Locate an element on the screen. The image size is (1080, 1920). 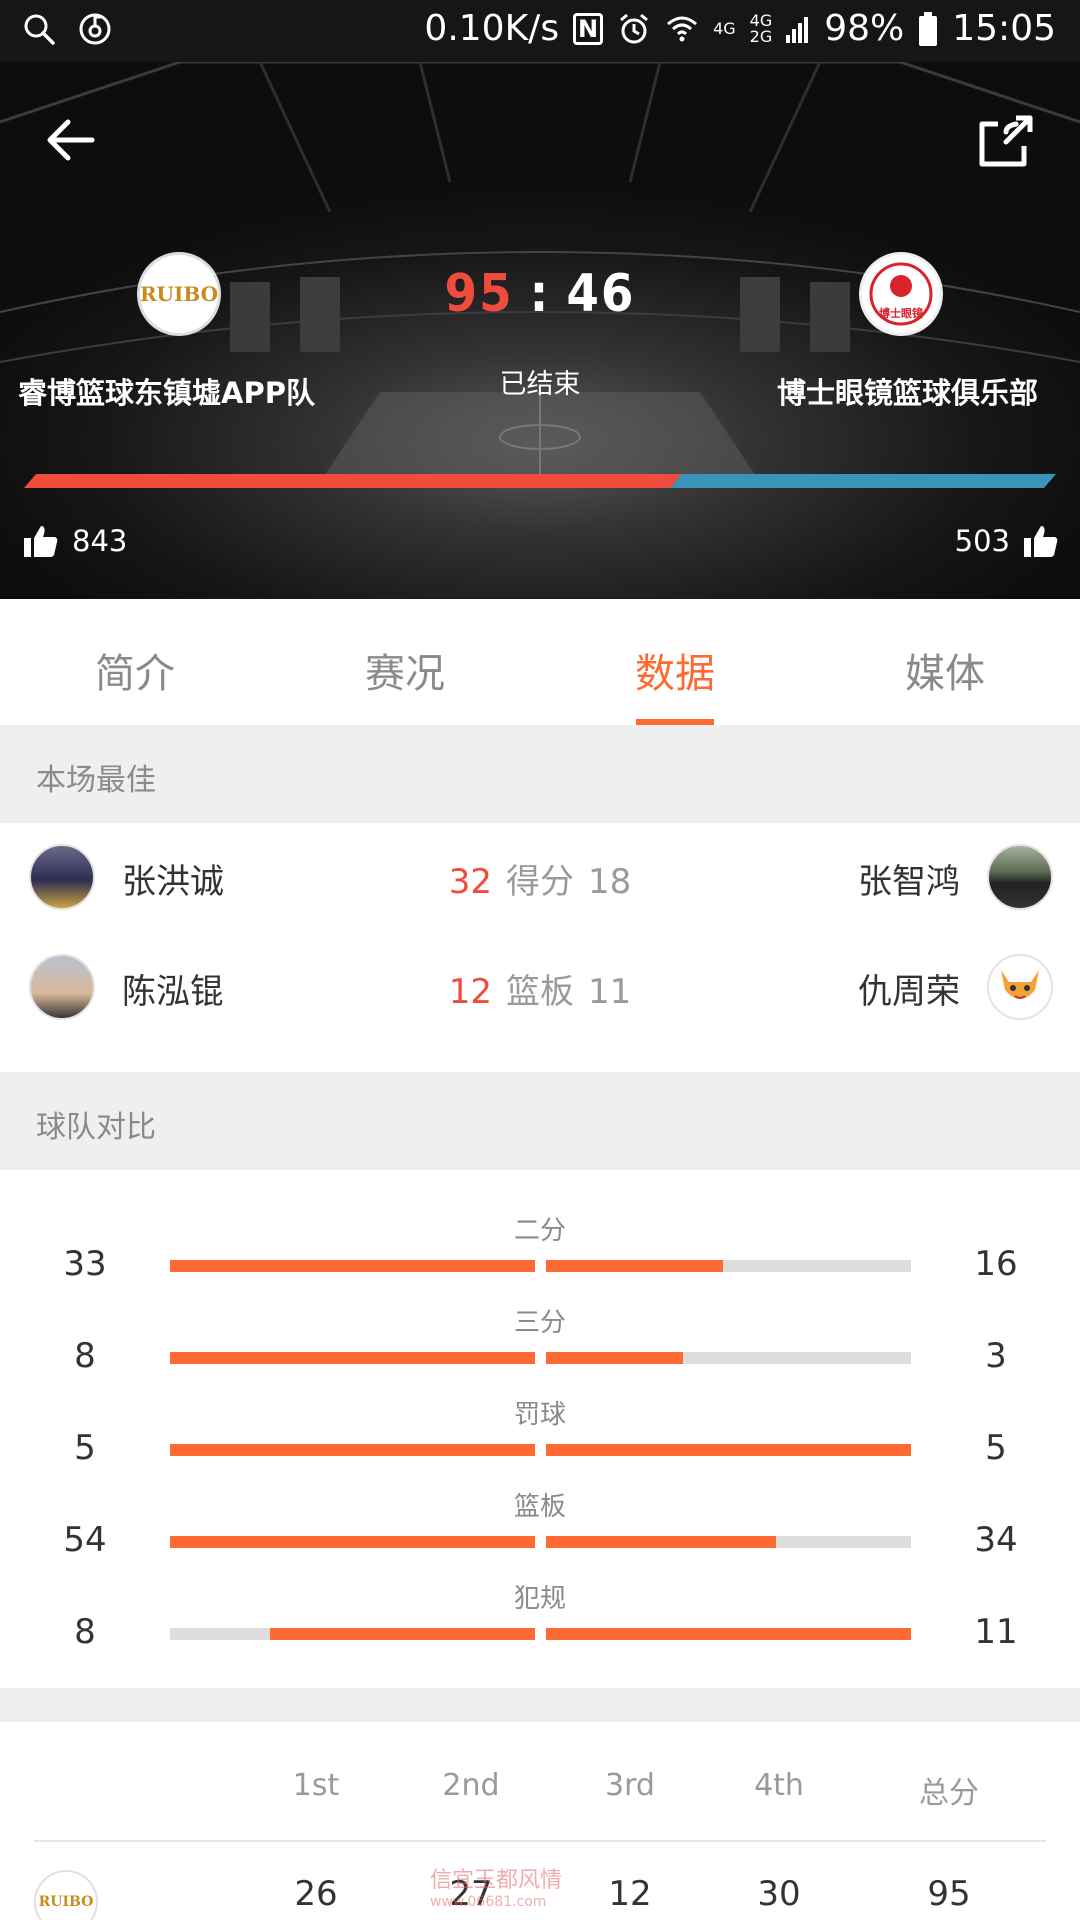
compare-row: 犯规 8 11 is located at coordinates (540, 1624).